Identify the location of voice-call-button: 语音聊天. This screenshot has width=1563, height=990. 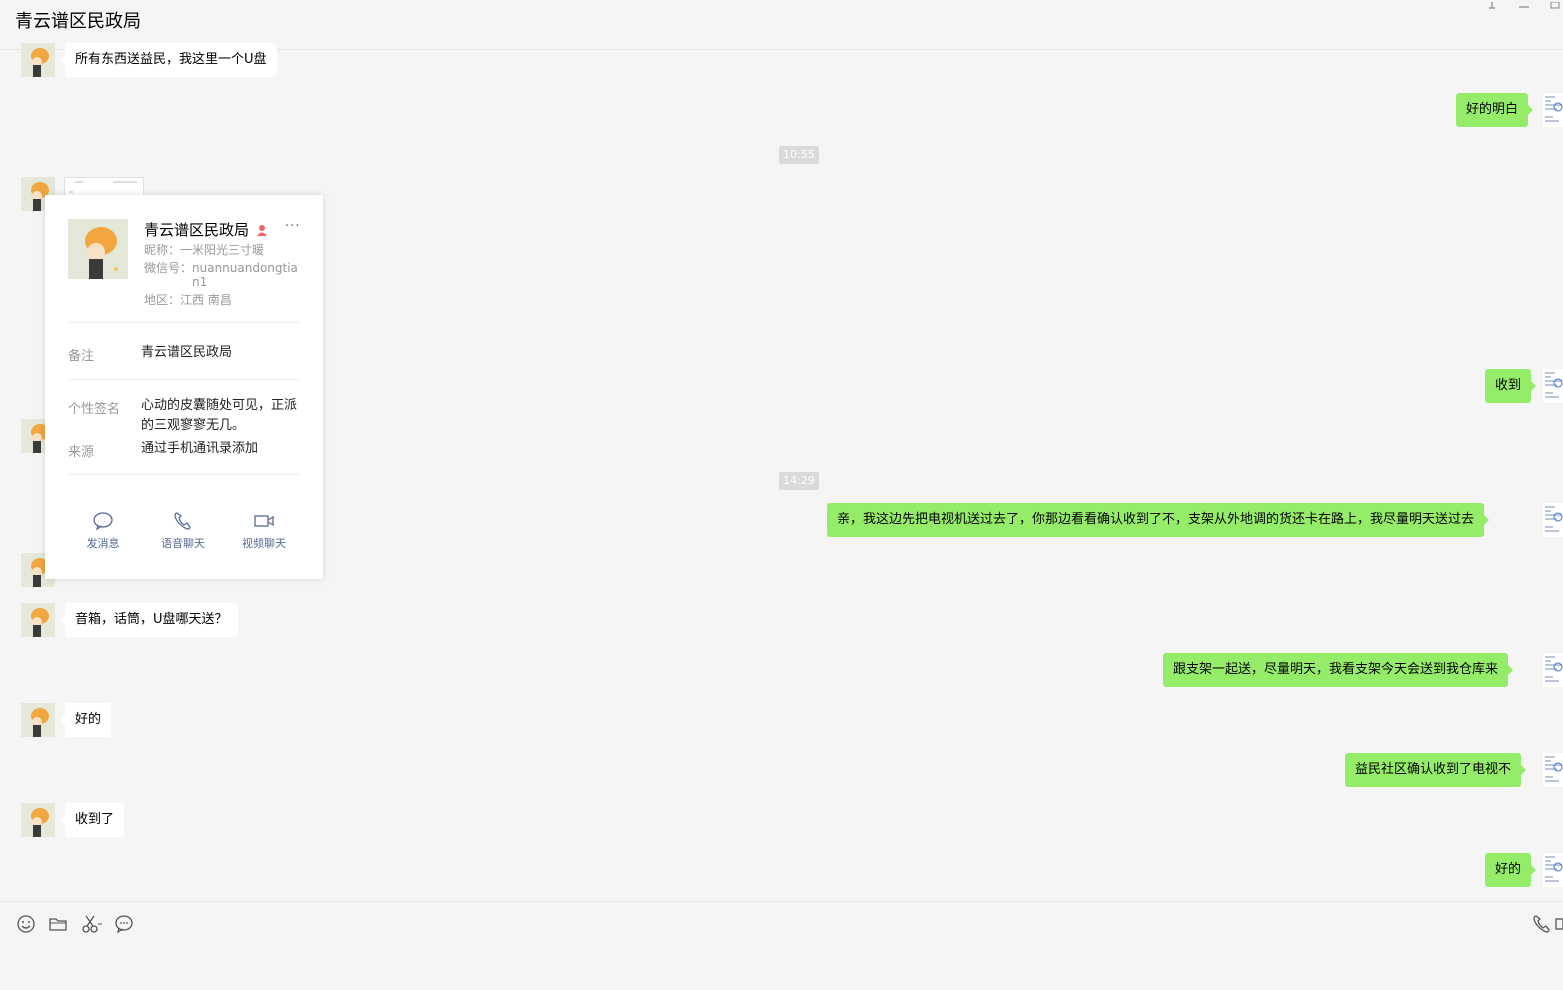
(183, 531).